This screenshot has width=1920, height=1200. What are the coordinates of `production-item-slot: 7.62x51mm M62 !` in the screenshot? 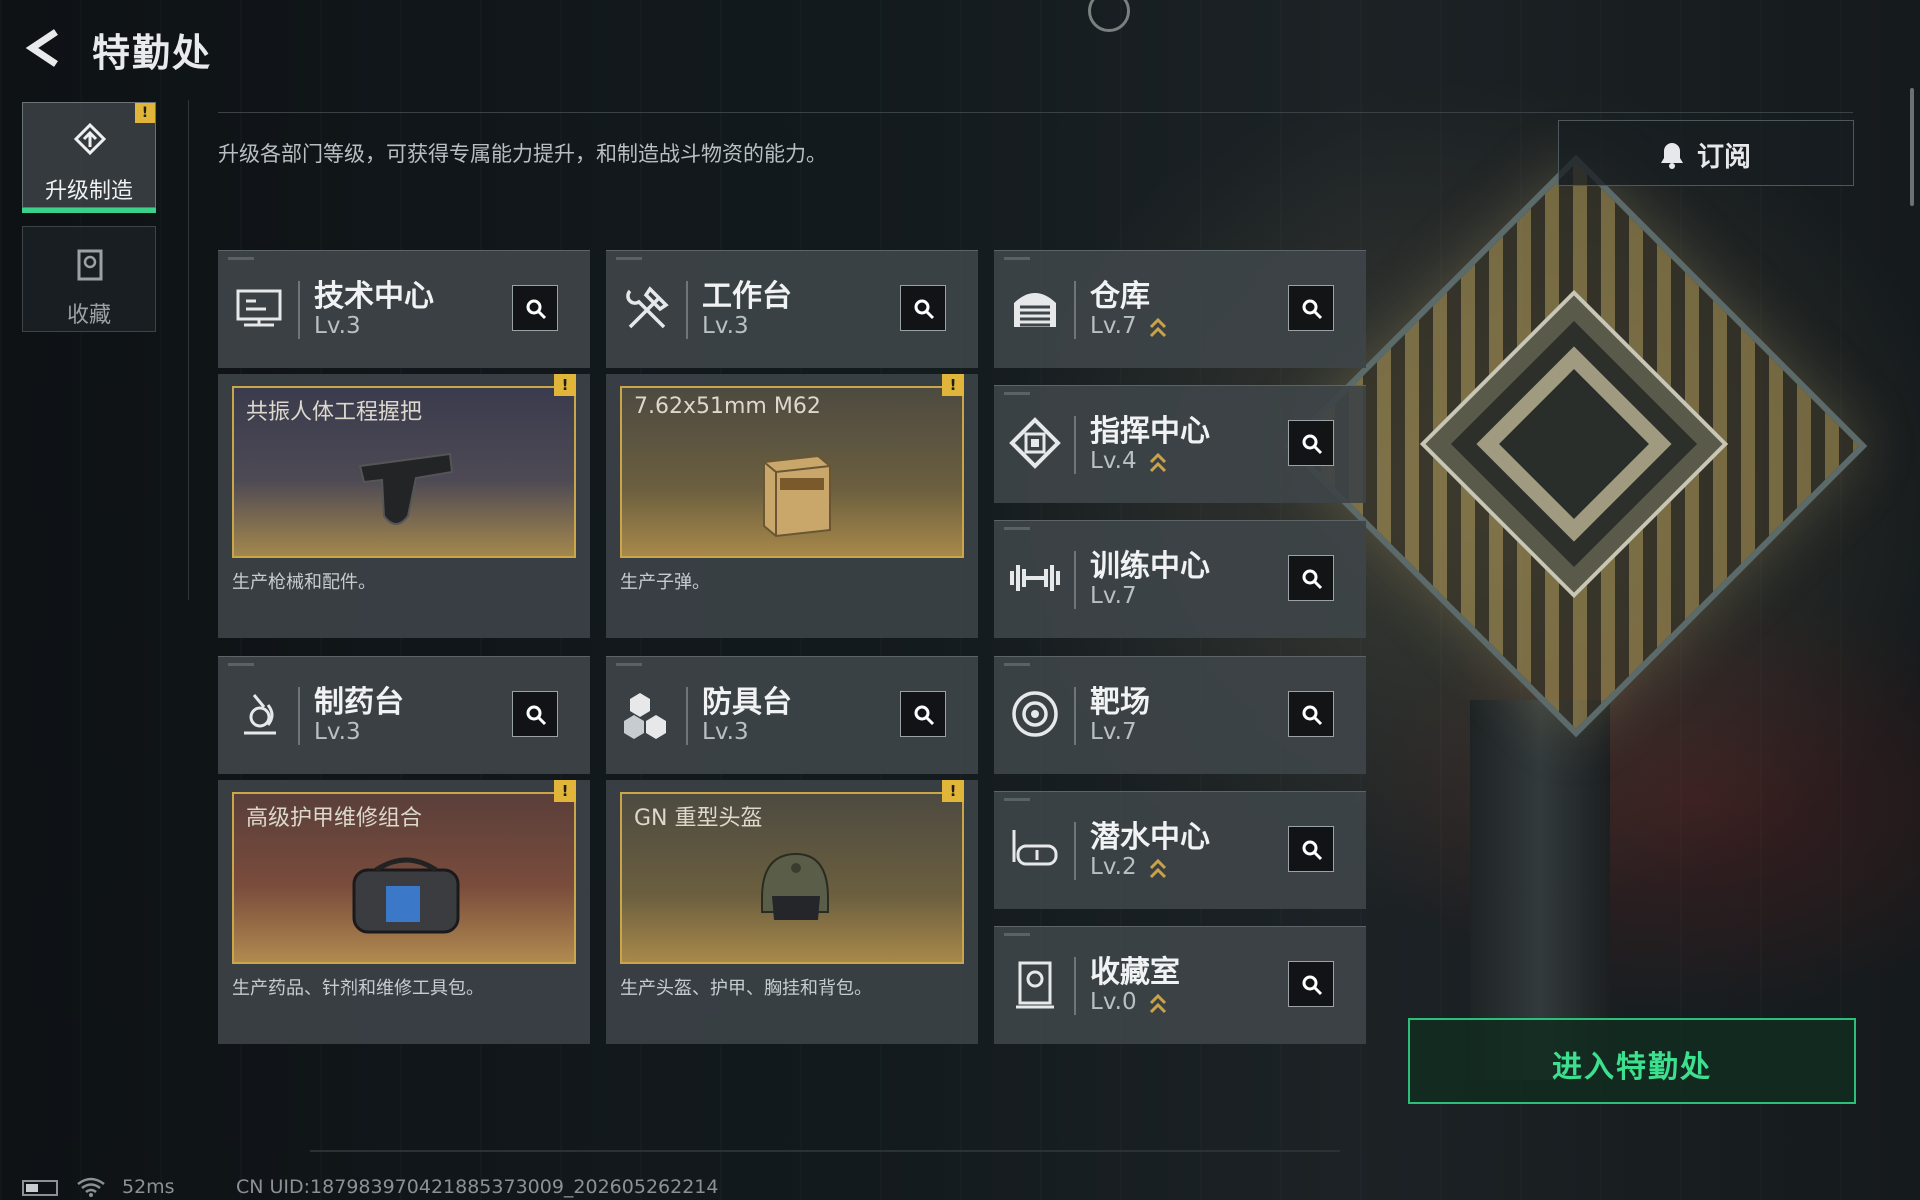 It's located at (792, 466).